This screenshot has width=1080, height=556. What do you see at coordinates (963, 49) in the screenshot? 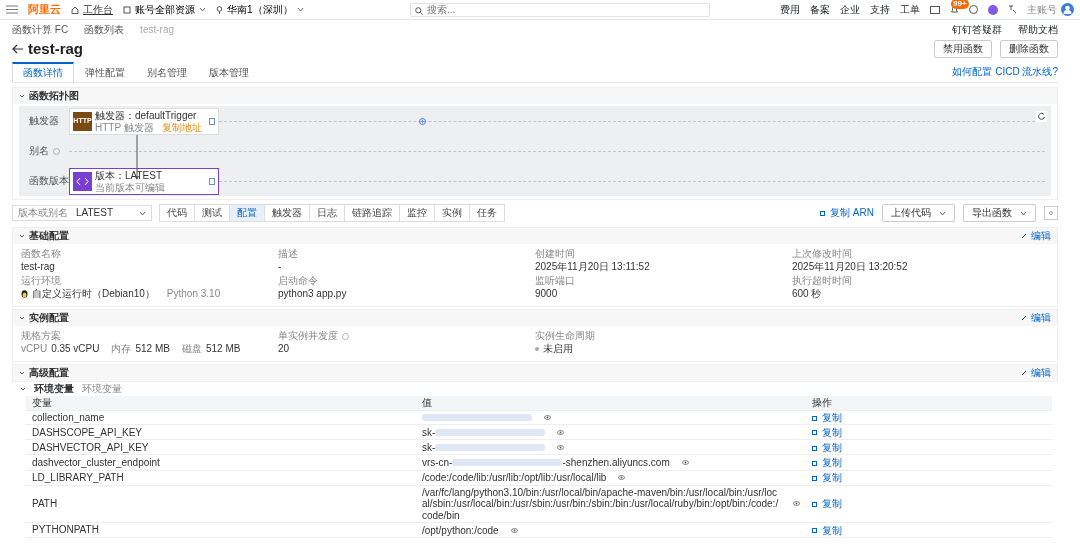
I see `action-button: 禁用函数` at bounding box center [963, 49].